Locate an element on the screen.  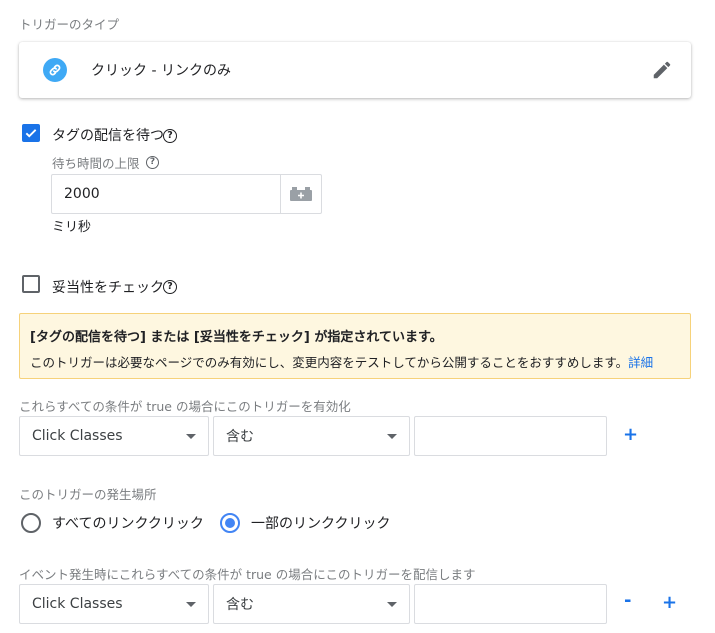
enable-conditions-label: これらすべての条件が true の場合にこのトリガーを有効化 is located at coordinates (185, 406).